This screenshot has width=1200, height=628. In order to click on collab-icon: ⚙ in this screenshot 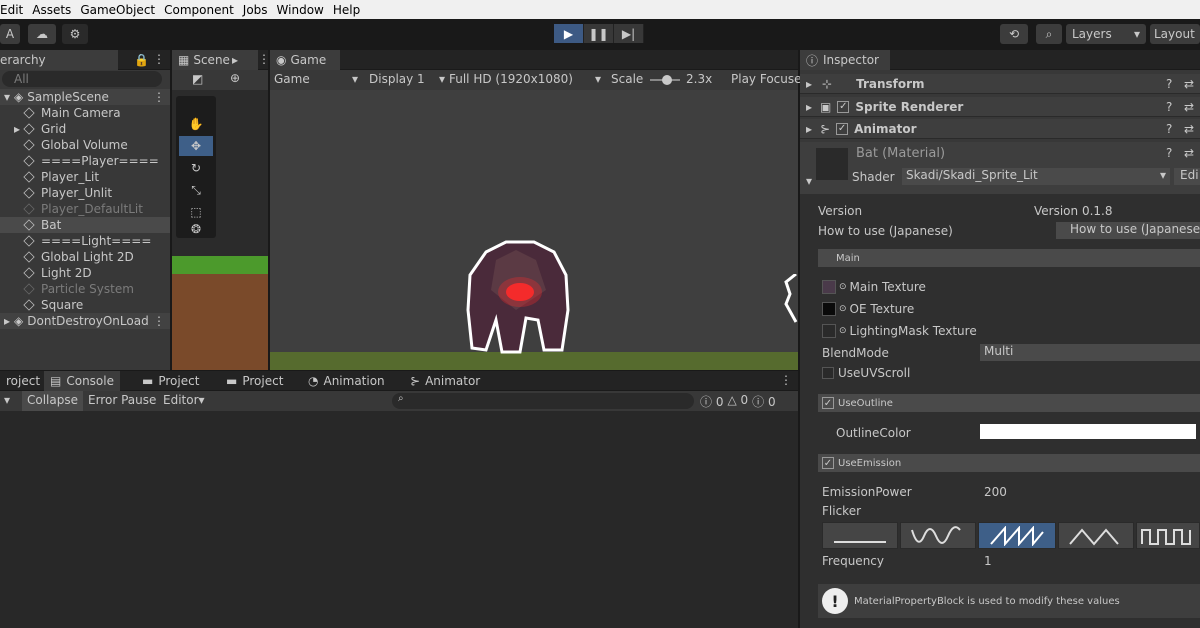, I will do `click(75, 34)`.